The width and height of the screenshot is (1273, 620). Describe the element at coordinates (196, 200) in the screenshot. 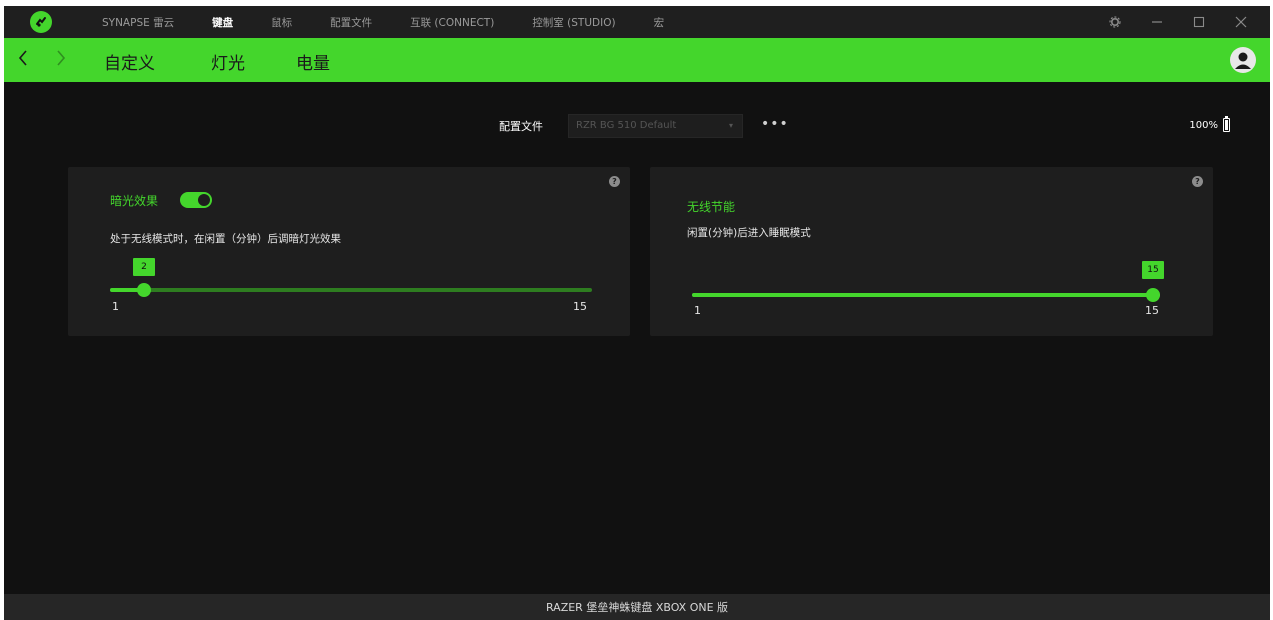

I see `dim-lighting-toggle` at that location.